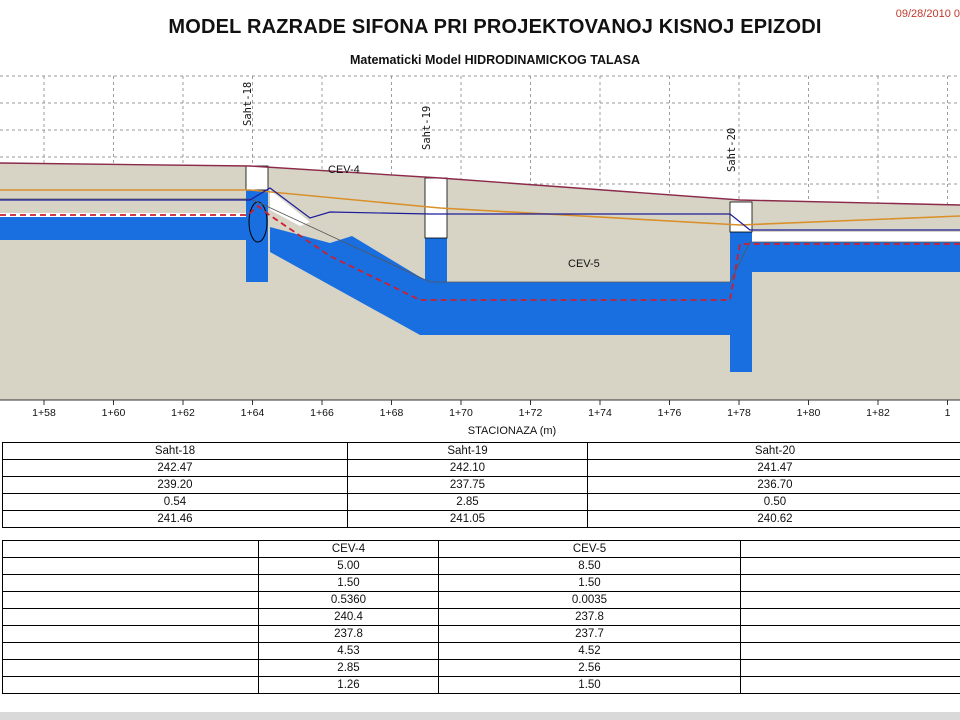 The width and height of the screenshot is (960, 720). Describe the element at coordinates (480, 716) in the screenshot. I see `window-bottom-edge` at that location.